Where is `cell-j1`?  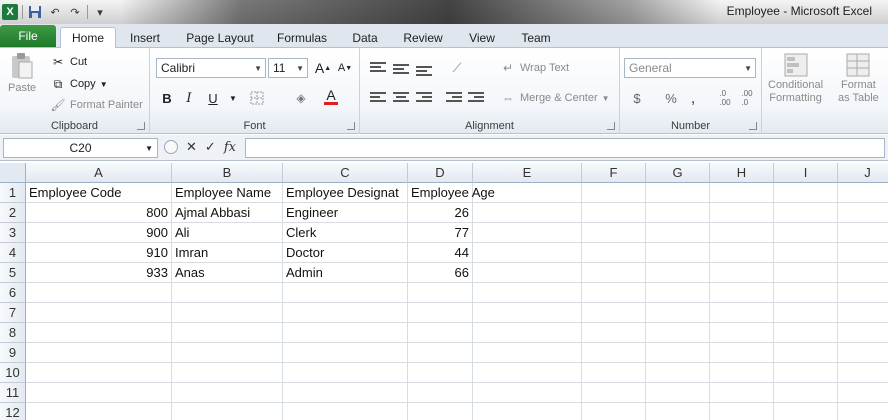 cell-j1 is located at coordinates (863, 193).